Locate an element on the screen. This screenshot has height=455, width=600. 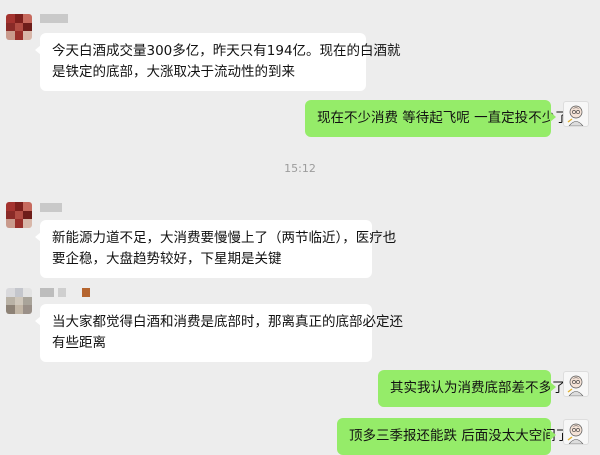
message-bubble: 现在不少消费 等待起飞呢 一直定投不少了 is located at coordinates (437, 118).